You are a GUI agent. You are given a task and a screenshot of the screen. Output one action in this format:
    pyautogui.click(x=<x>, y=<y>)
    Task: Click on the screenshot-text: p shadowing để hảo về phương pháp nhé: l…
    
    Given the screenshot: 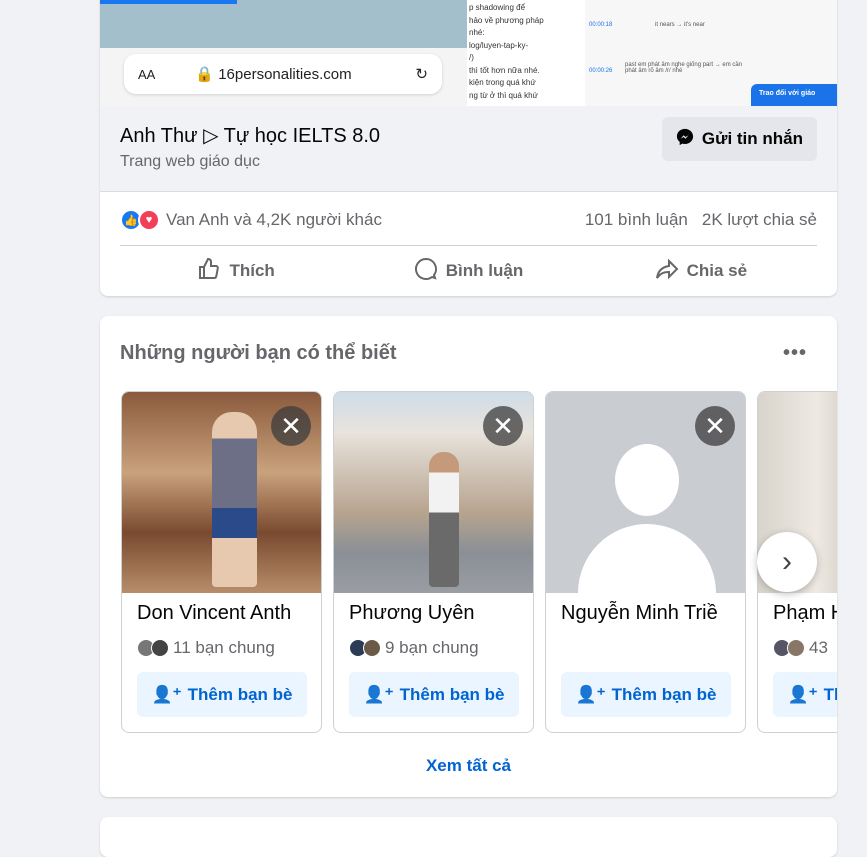 What is the action you would take?
    pyautogui.click(x=526, y=53)
    